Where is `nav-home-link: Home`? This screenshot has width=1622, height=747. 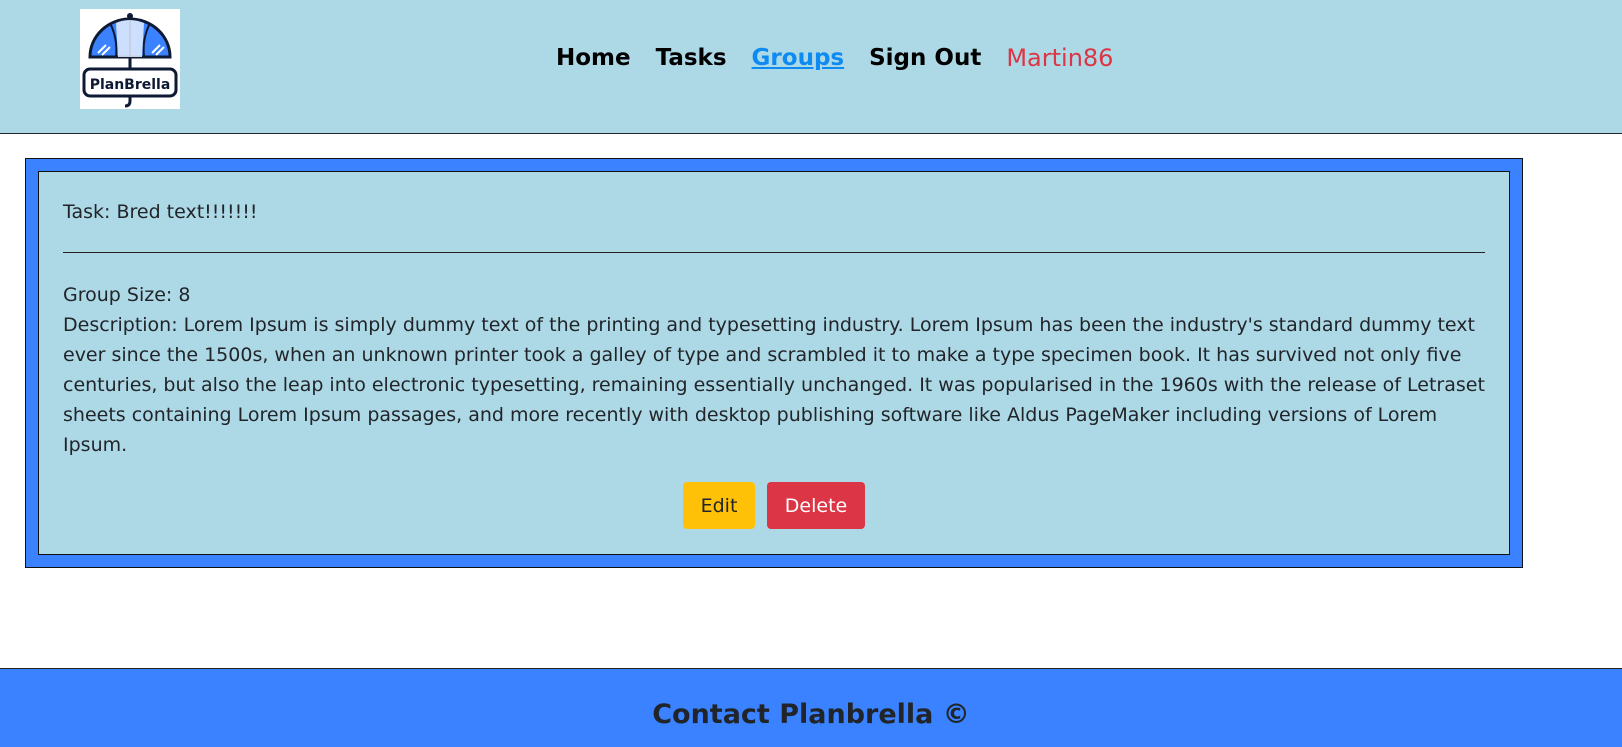
nav-home-link: Home is located at coordinates (593, 58).